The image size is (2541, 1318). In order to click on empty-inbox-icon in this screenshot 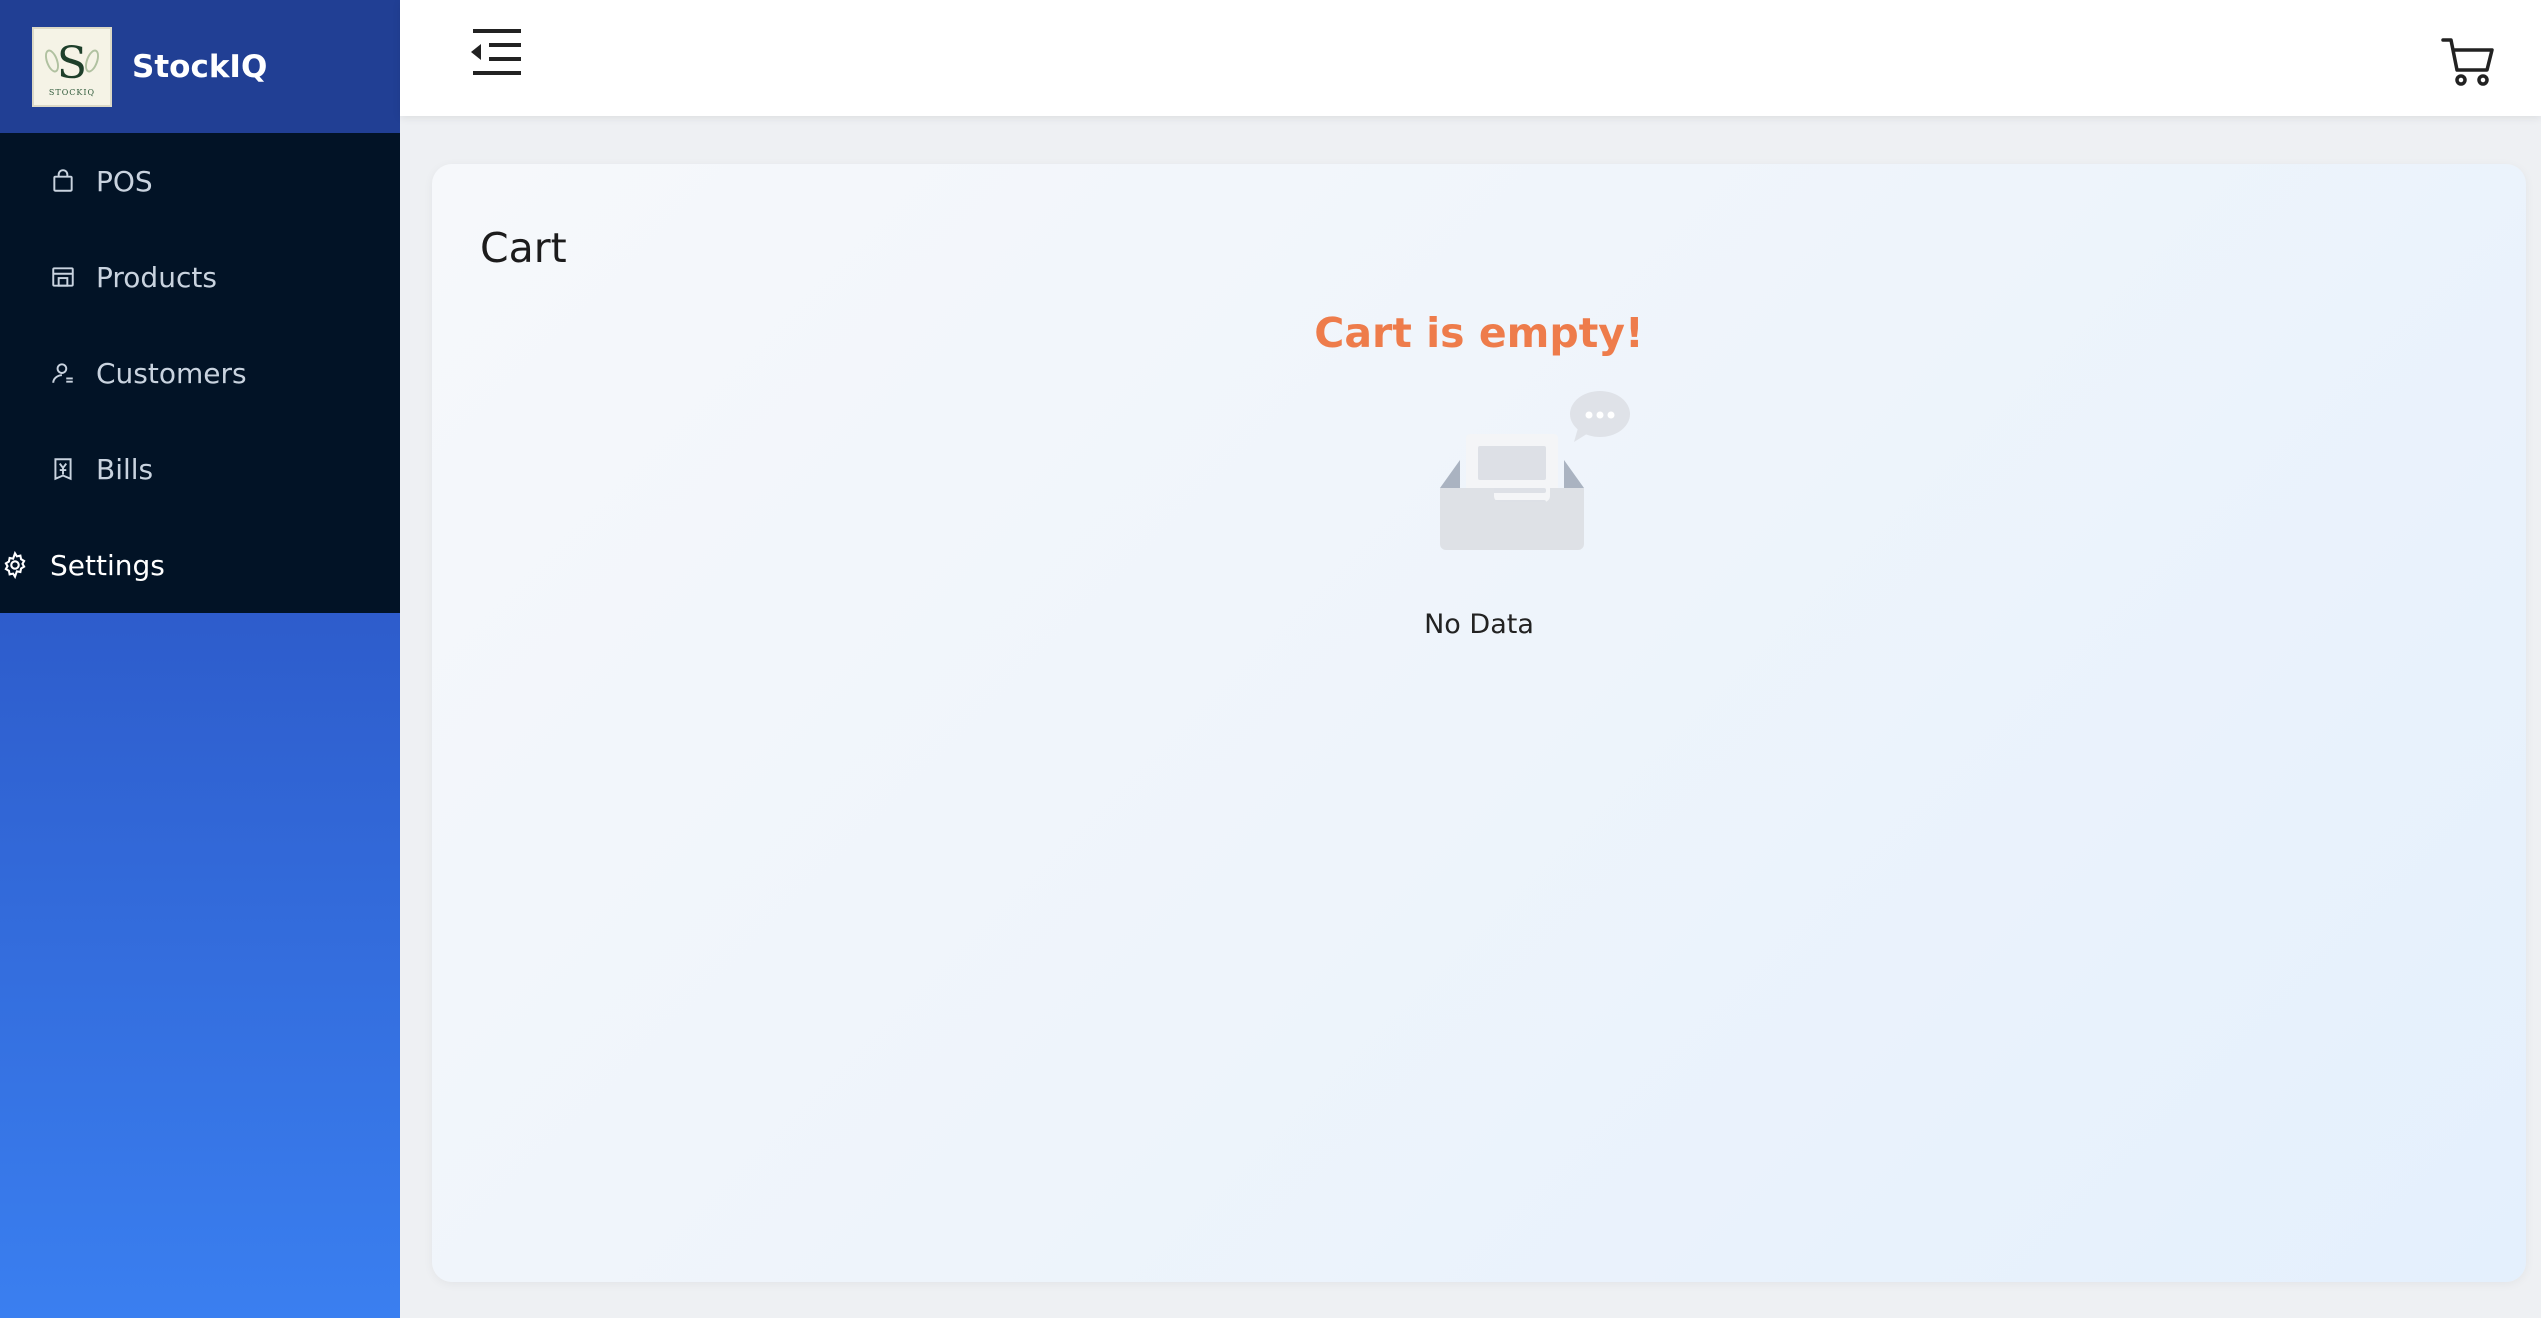, I will do `click(1535, 470)`.